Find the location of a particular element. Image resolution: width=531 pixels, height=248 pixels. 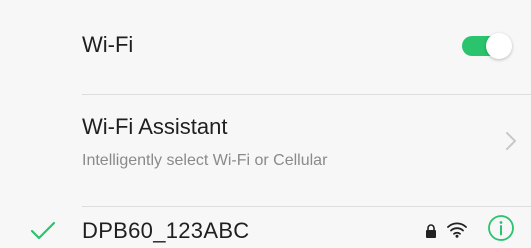

chevron-right-icon is located at coordinates (511, 141).